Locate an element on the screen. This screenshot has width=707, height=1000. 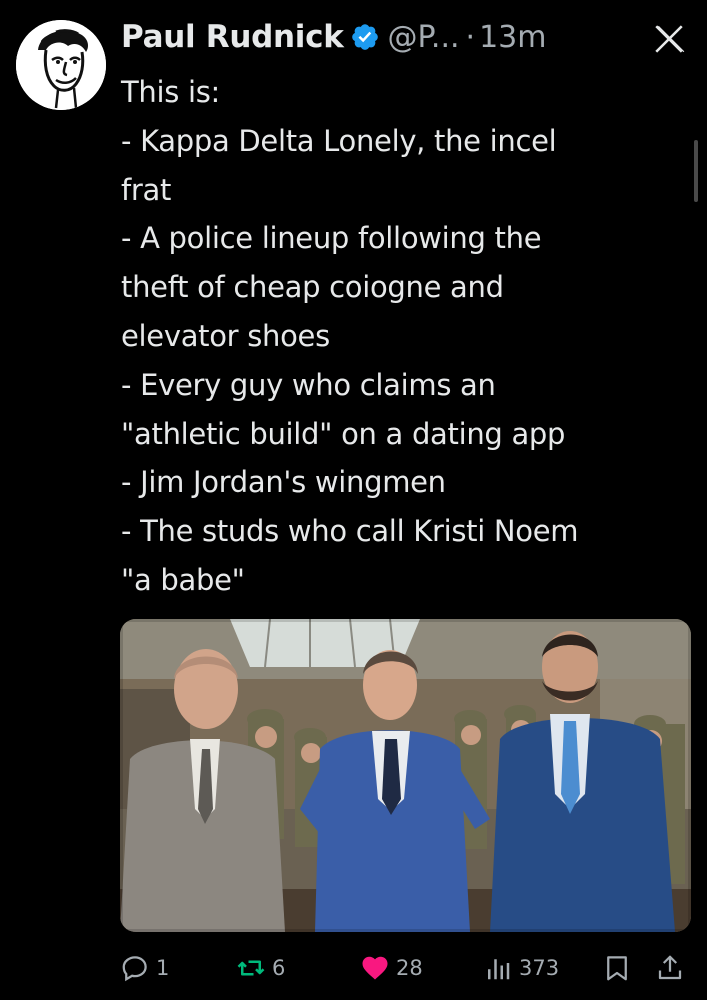
heart-icon is located at coordinates (375, 968).